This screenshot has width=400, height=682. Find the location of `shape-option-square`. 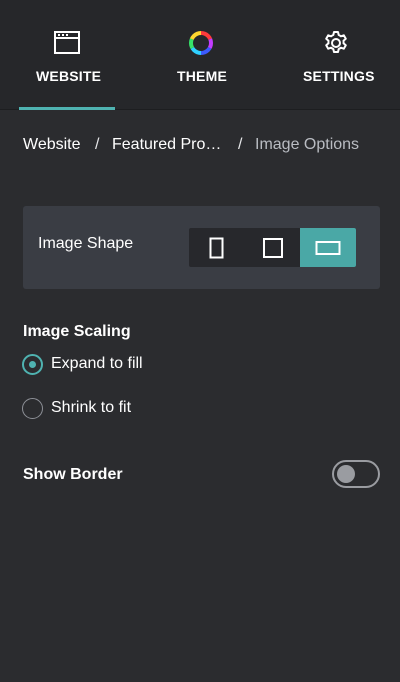

shape-option-square is located at coordinates (272, 247).